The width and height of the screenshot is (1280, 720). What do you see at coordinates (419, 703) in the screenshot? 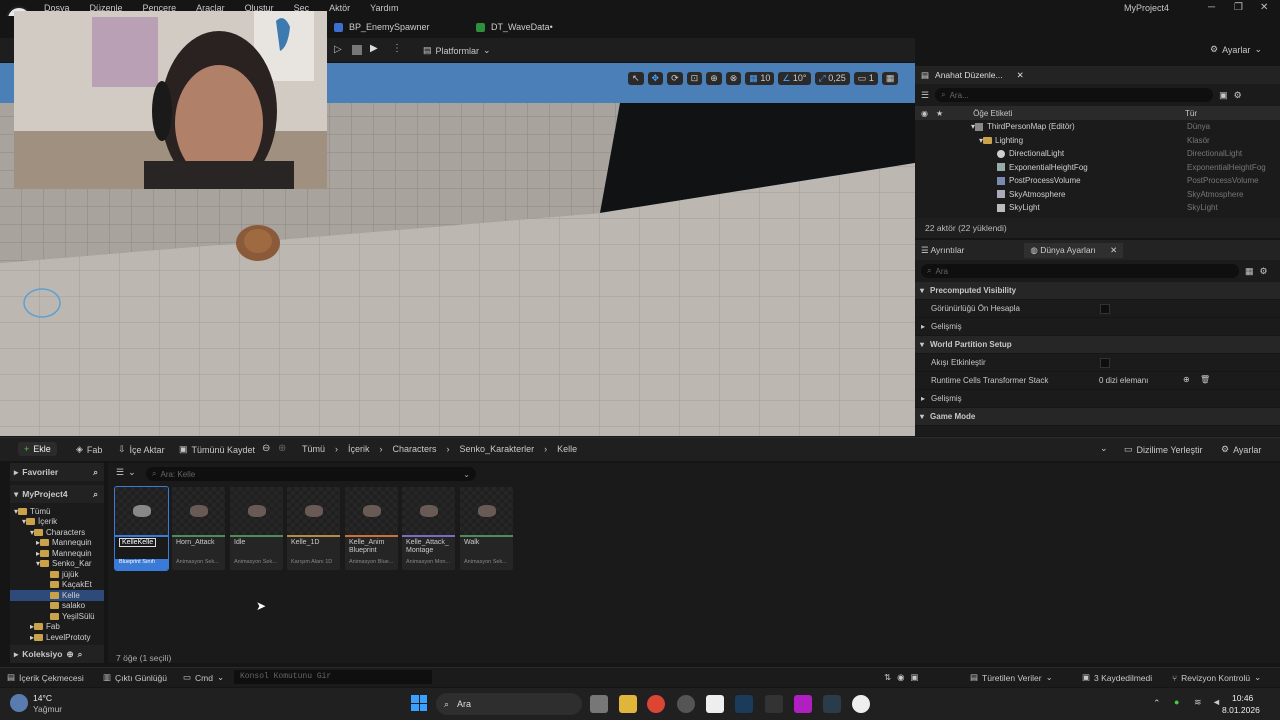
I see `windows-start-icon` at bounding box center [419, 703].